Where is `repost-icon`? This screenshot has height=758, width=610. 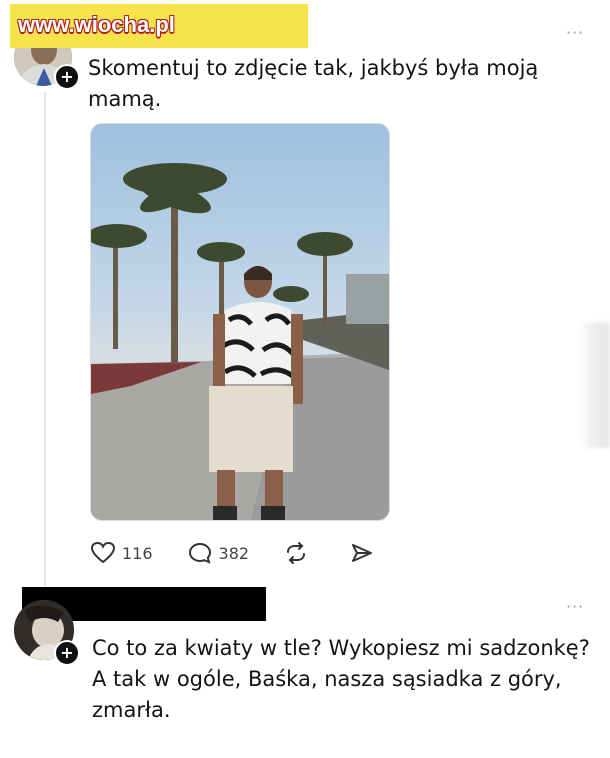
repost-icon is located at coordinates (296, 553).